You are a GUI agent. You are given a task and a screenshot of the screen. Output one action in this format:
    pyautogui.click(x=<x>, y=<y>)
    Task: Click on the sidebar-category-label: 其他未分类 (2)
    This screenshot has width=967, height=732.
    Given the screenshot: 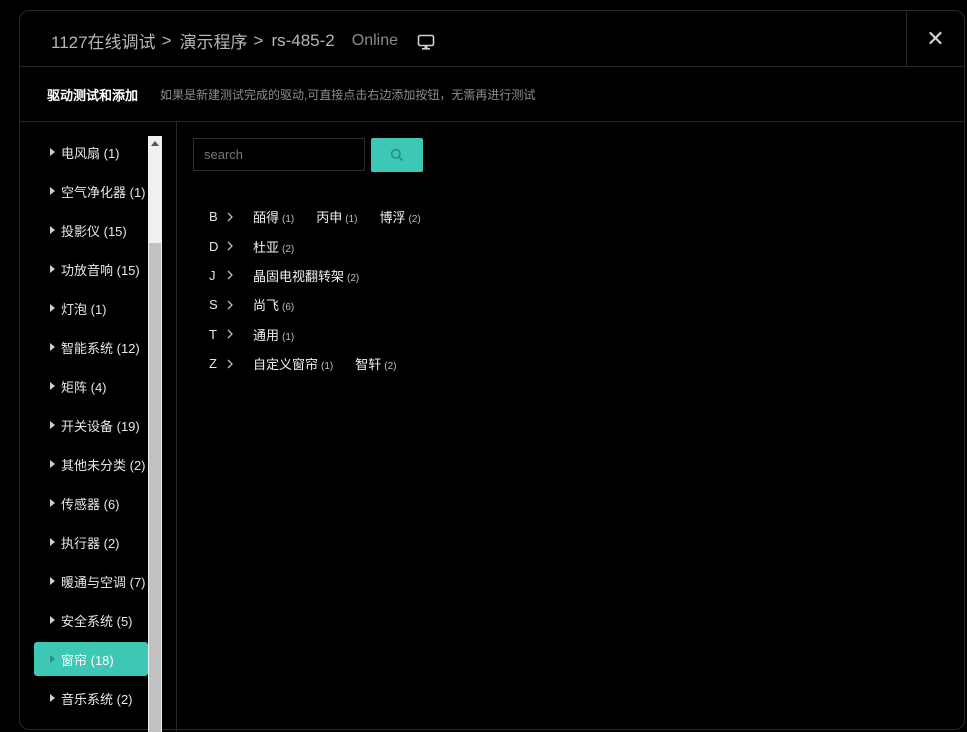 What is the action you would take?
    pyautogui.click(x=103, y=465)
    